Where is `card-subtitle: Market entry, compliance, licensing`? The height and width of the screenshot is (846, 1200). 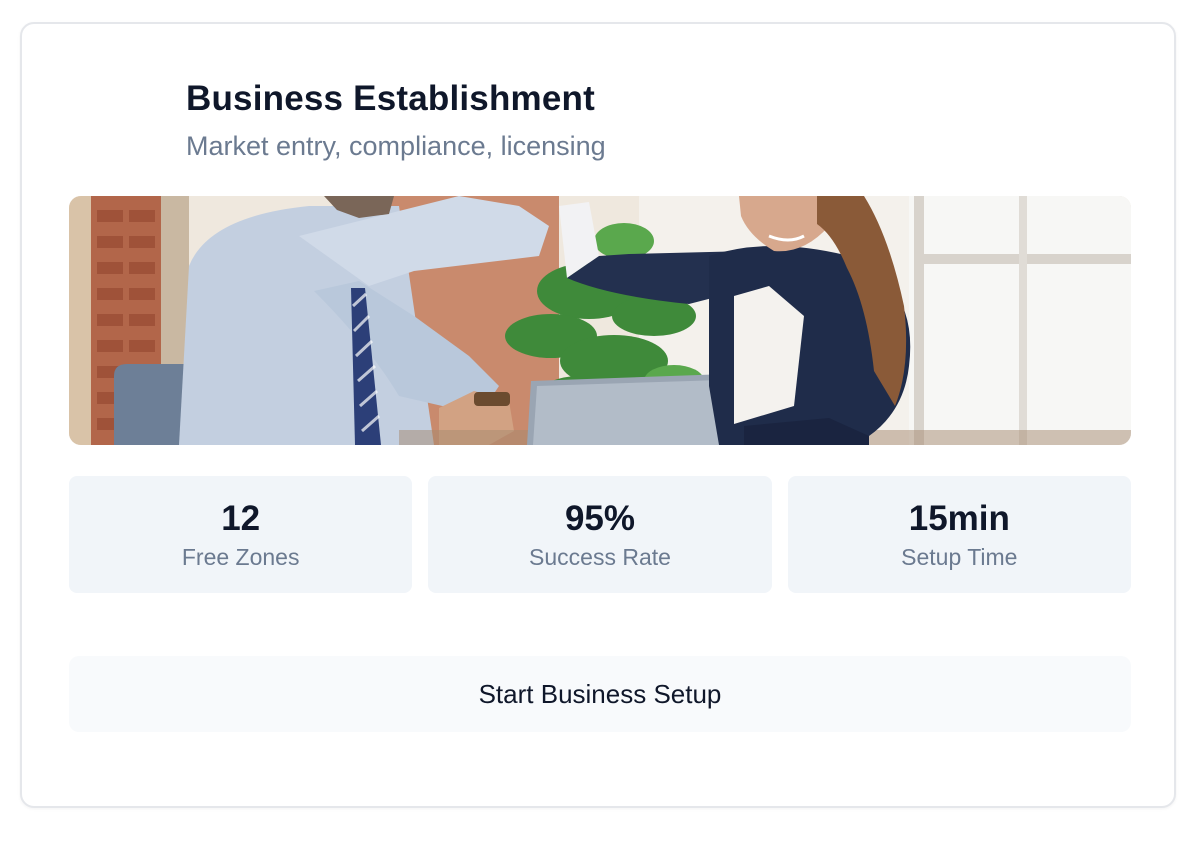
card-subtitle: Market entry, compliance, licensing is located at coordinates (396, 146).